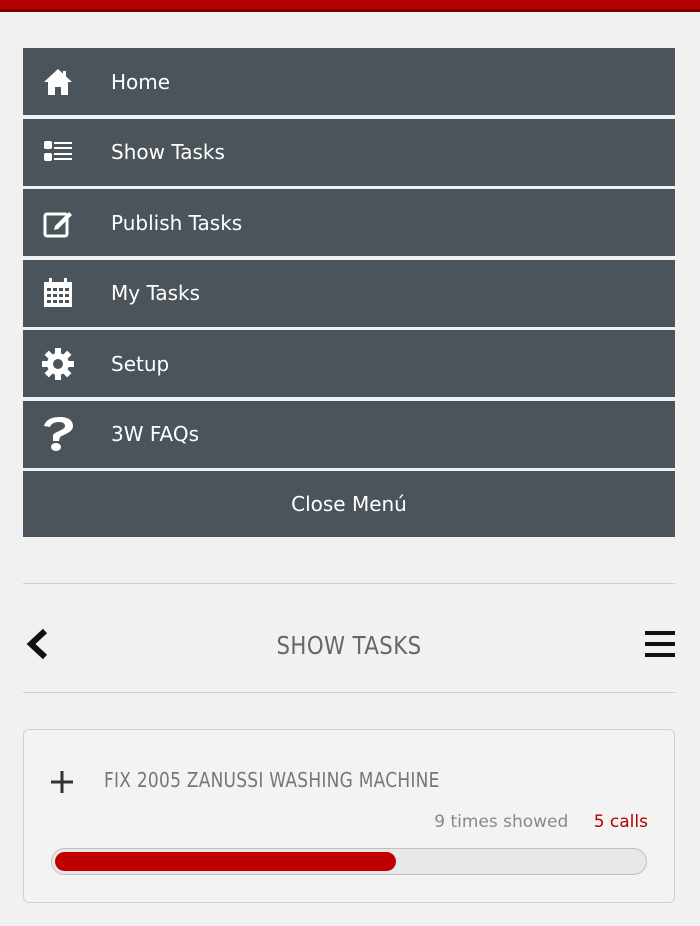 This screenshot has width=700, height=926. I want to click on progress-bar, so click(349, 861).